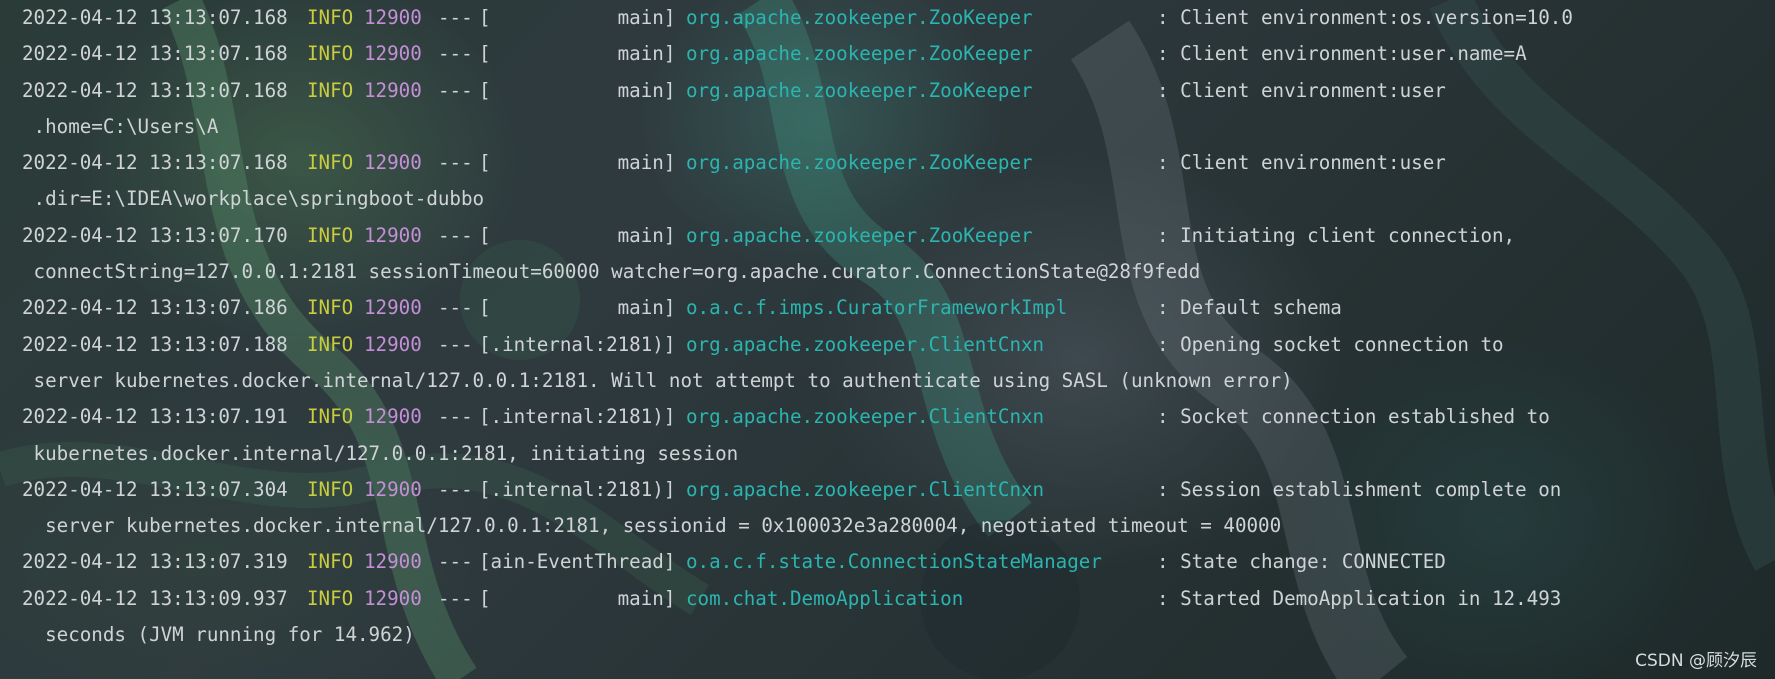 This screenshot has width=1775, height=679. Describe the element at coordinates (155, 417) in the screenshot. I see `log-timestamp: 2022-04-12 13:13:07.191` at that location.